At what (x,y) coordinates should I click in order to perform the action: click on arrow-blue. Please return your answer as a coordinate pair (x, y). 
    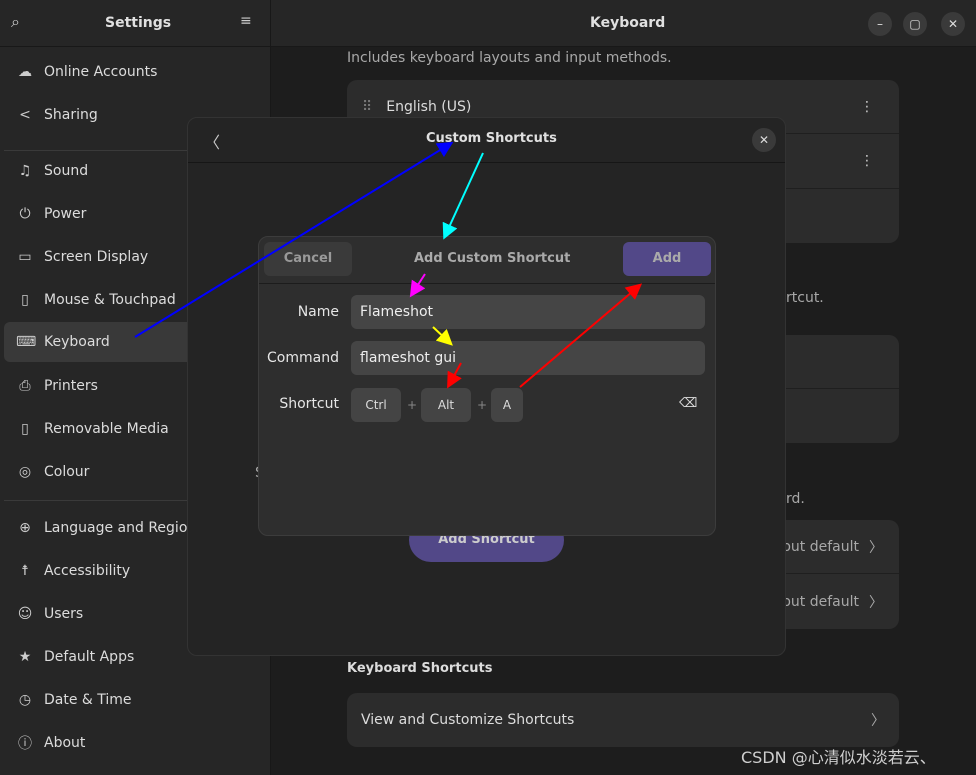
    Looking at the image, I should click on (294, 239).